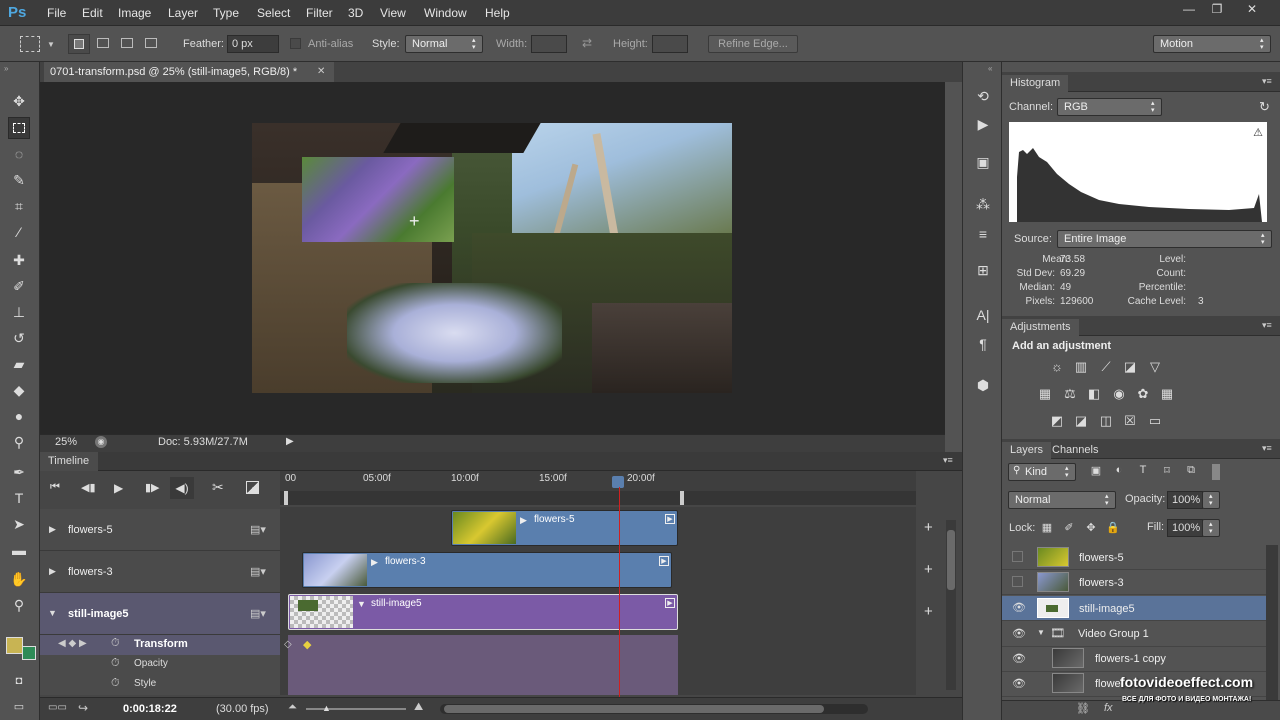 This screenshot has height=720, width=1280. What do you see at coordinates (19, 232) in the screenshot?
I see `eyedropper-tool-icon: ⁄` at bounding box center [19, 232].